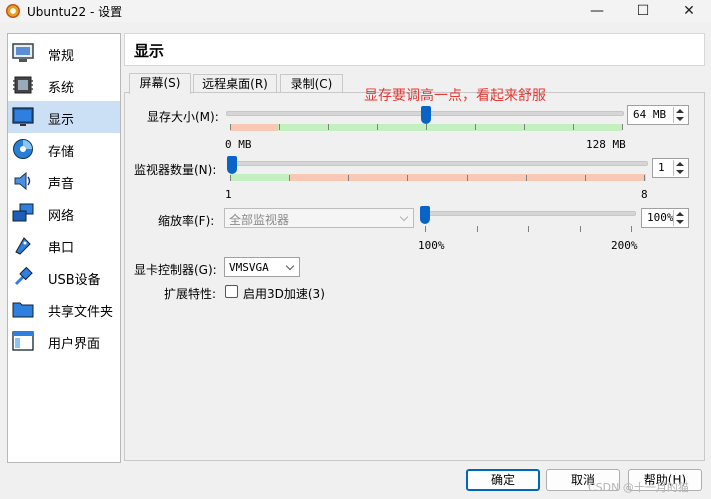 Image resolution: width=711 pixels, height=499 pixels. Describe the element at coordinates (183, 117) in the screenshot. I see `video-memory-label: 显存大小(M):` at that location.